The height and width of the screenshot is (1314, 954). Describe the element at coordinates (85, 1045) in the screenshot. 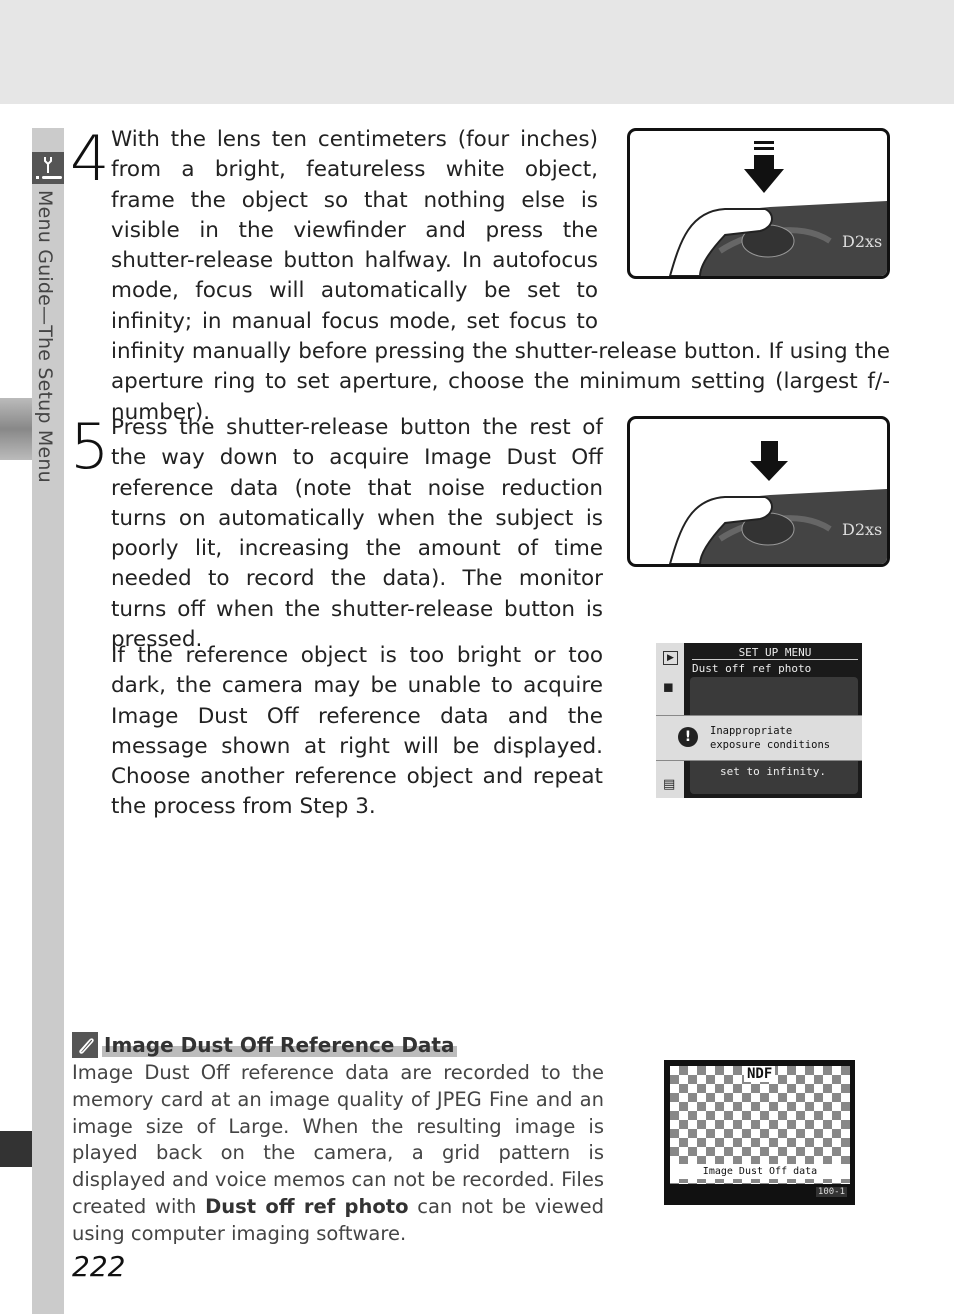

I see `paperclip-icon` at that location.